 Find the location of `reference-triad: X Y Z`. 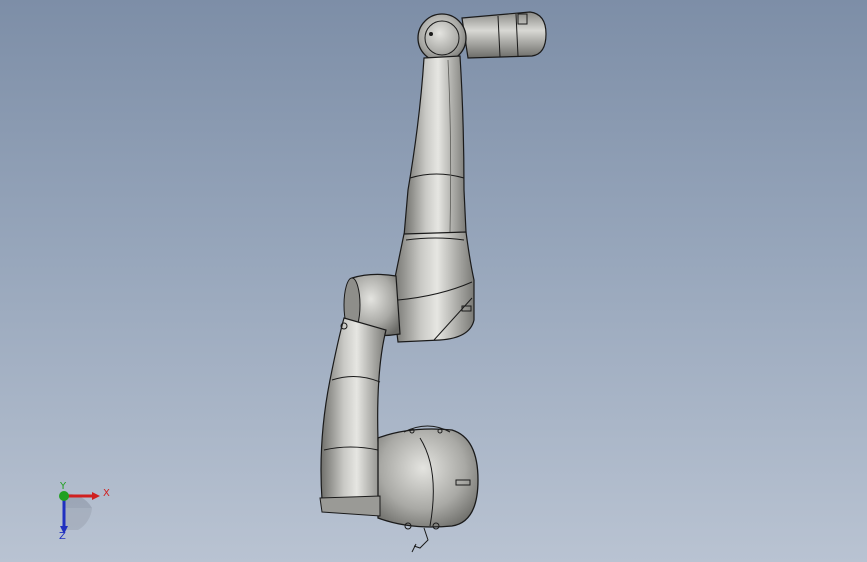

reference-triad: X Y Z is located at coordinates (80, 517).